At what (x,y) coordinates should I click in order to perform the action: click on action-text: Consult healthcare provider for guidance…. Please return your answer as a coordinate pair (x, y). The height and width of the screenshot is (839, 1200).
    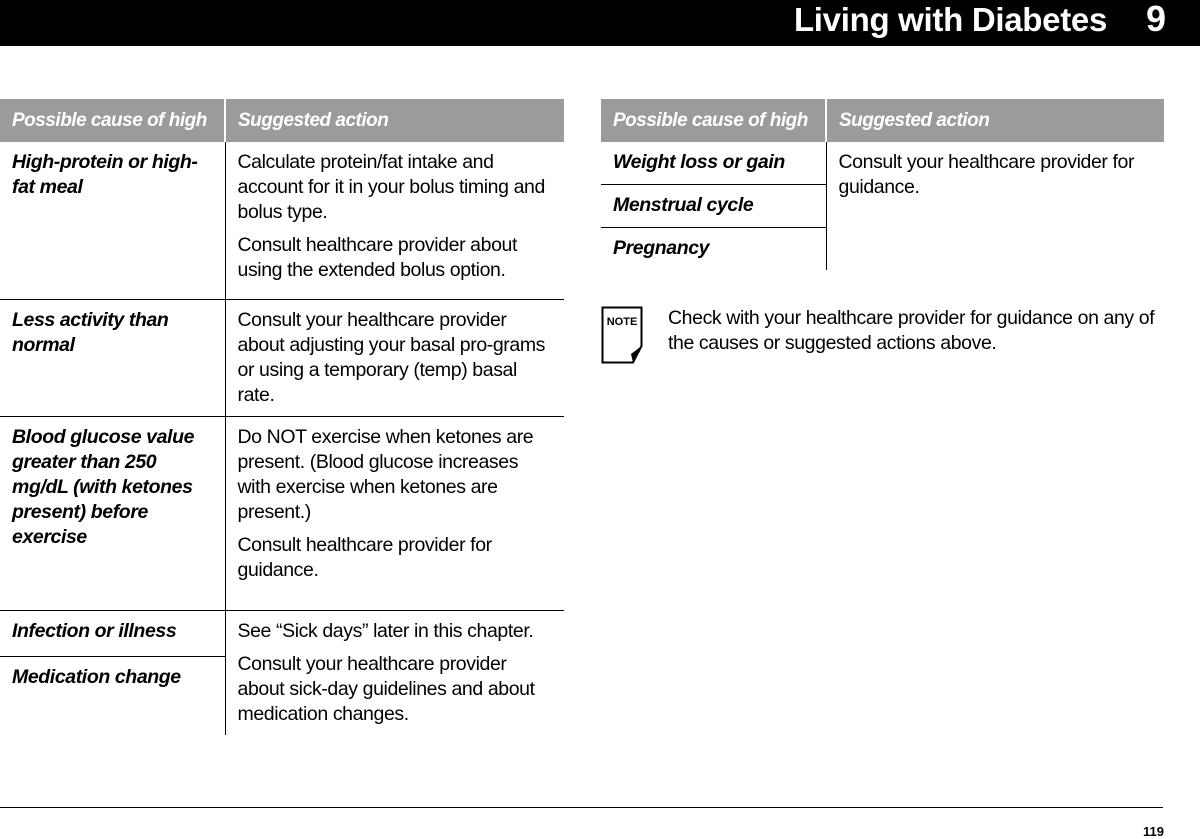
    Looking at the image, I should click on (365, 557).